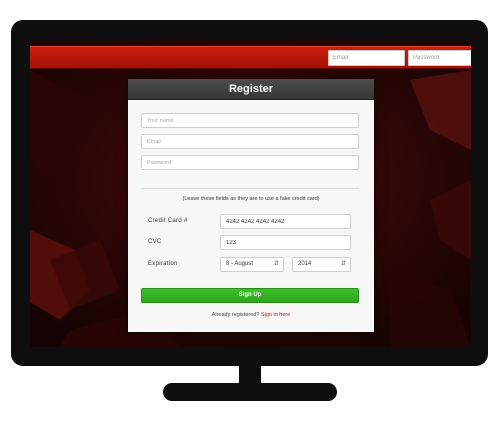 The width and height of the screenshot is (500, 425). What do you see at coordinates (250, 57) in the screenshot?
I see `top-nav-bar` at bounding box center [250, 57].